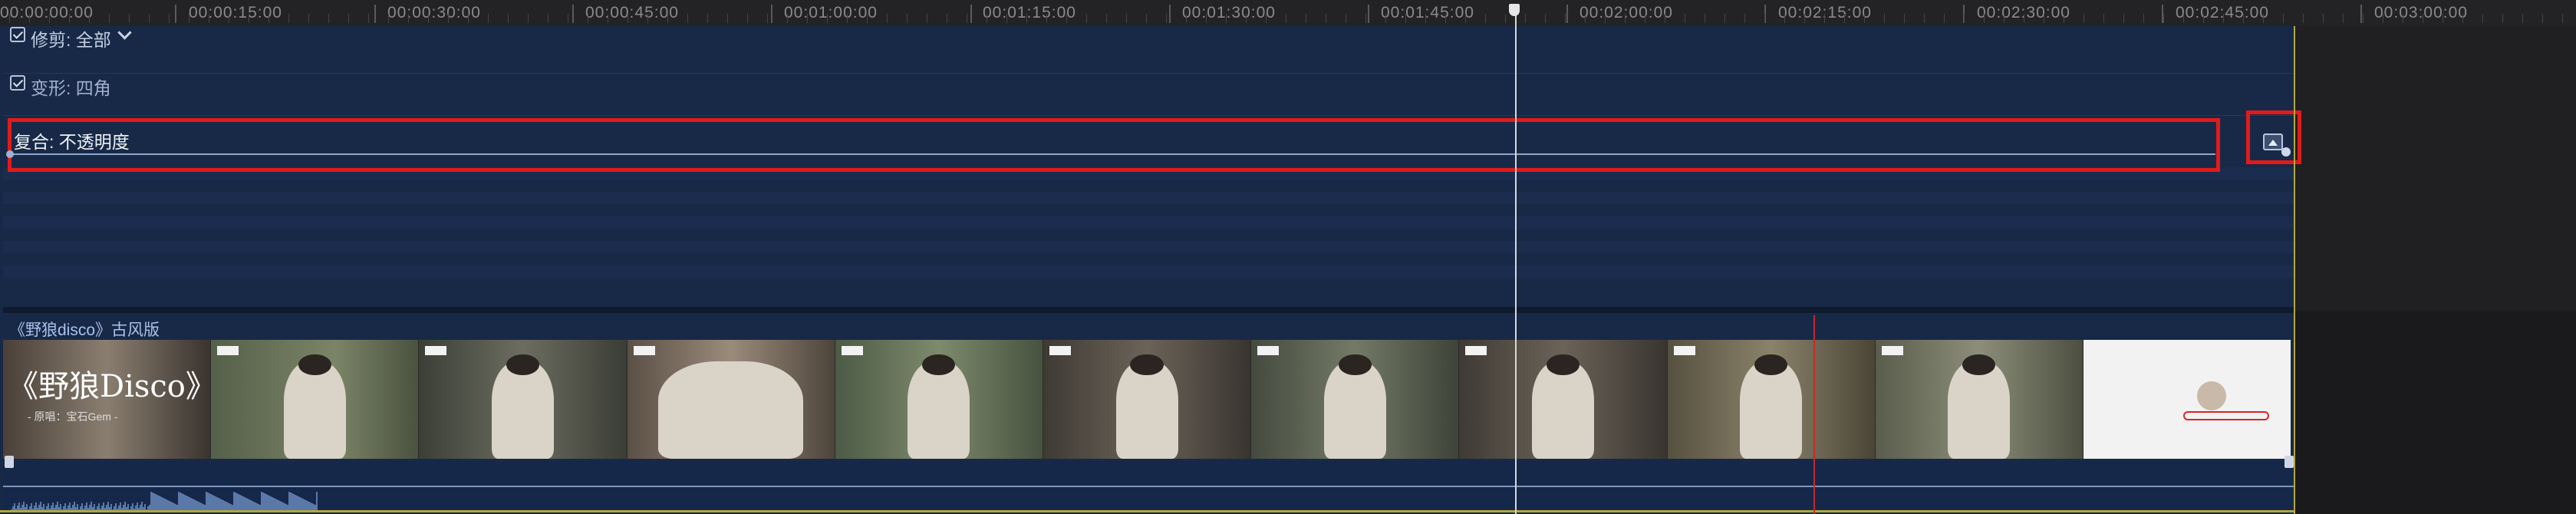 This screenshot has width=2576, height=514. What do you see at coordinates (2273, 141) in the screenshot?
I see `keyframe-button` at bounding box center [2273, 141].